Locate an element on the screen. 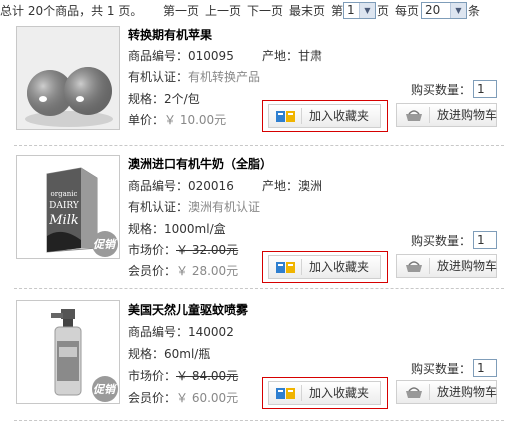 The width and height of the screenshot is (524, 424). product-code-row: 商品编号：140002 is located at coordinates (181, 331).